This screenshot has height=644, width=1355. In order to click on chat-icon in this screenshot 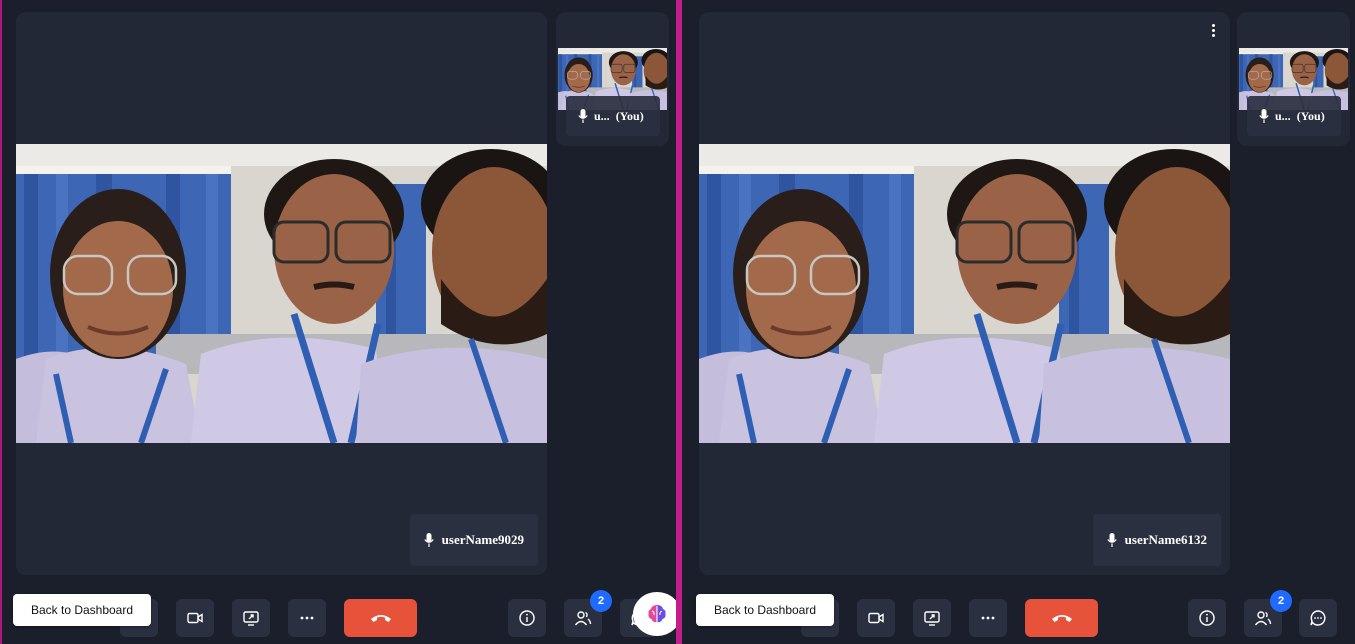, I will do `click(1318, 618)`.